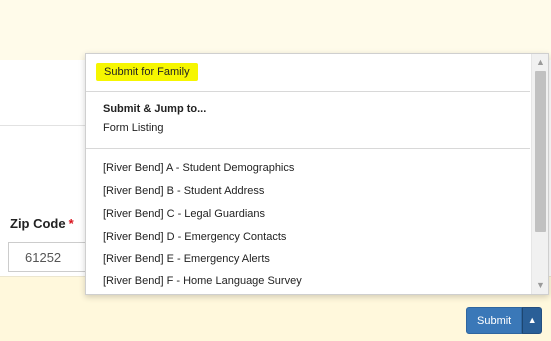 The height and width of the screenshot is (341, 551). What do you see at coordinates (540, 62) in the screenshot?
I see `scroll-up-icon: ▲` at bounding box center [540, 62].